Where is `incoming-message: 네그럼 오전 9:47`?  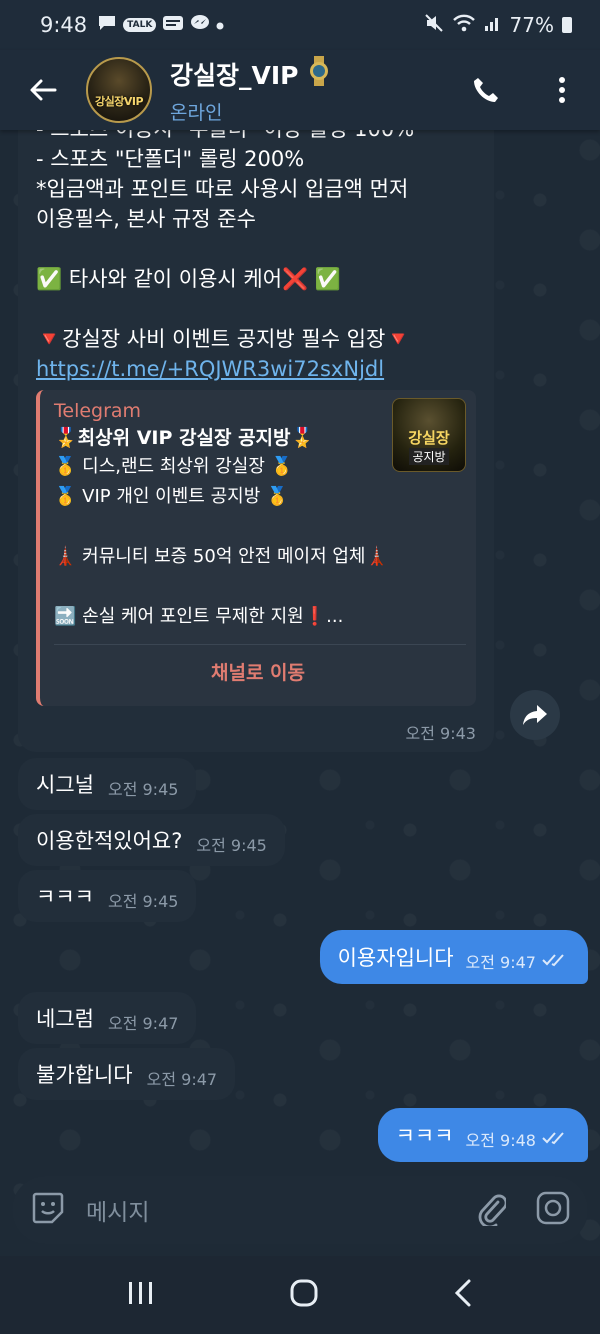
incoming-message: 네그럼 오전 9:47 is located at coordinates (107, 1018).